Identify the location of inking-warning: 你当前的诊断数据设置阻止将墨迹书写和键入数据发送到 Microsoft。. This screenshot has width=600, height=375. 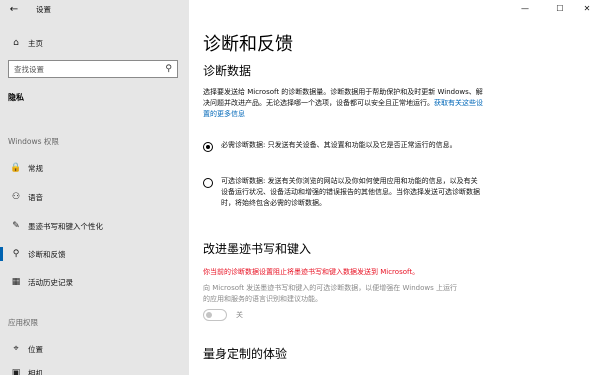
(311, 272).